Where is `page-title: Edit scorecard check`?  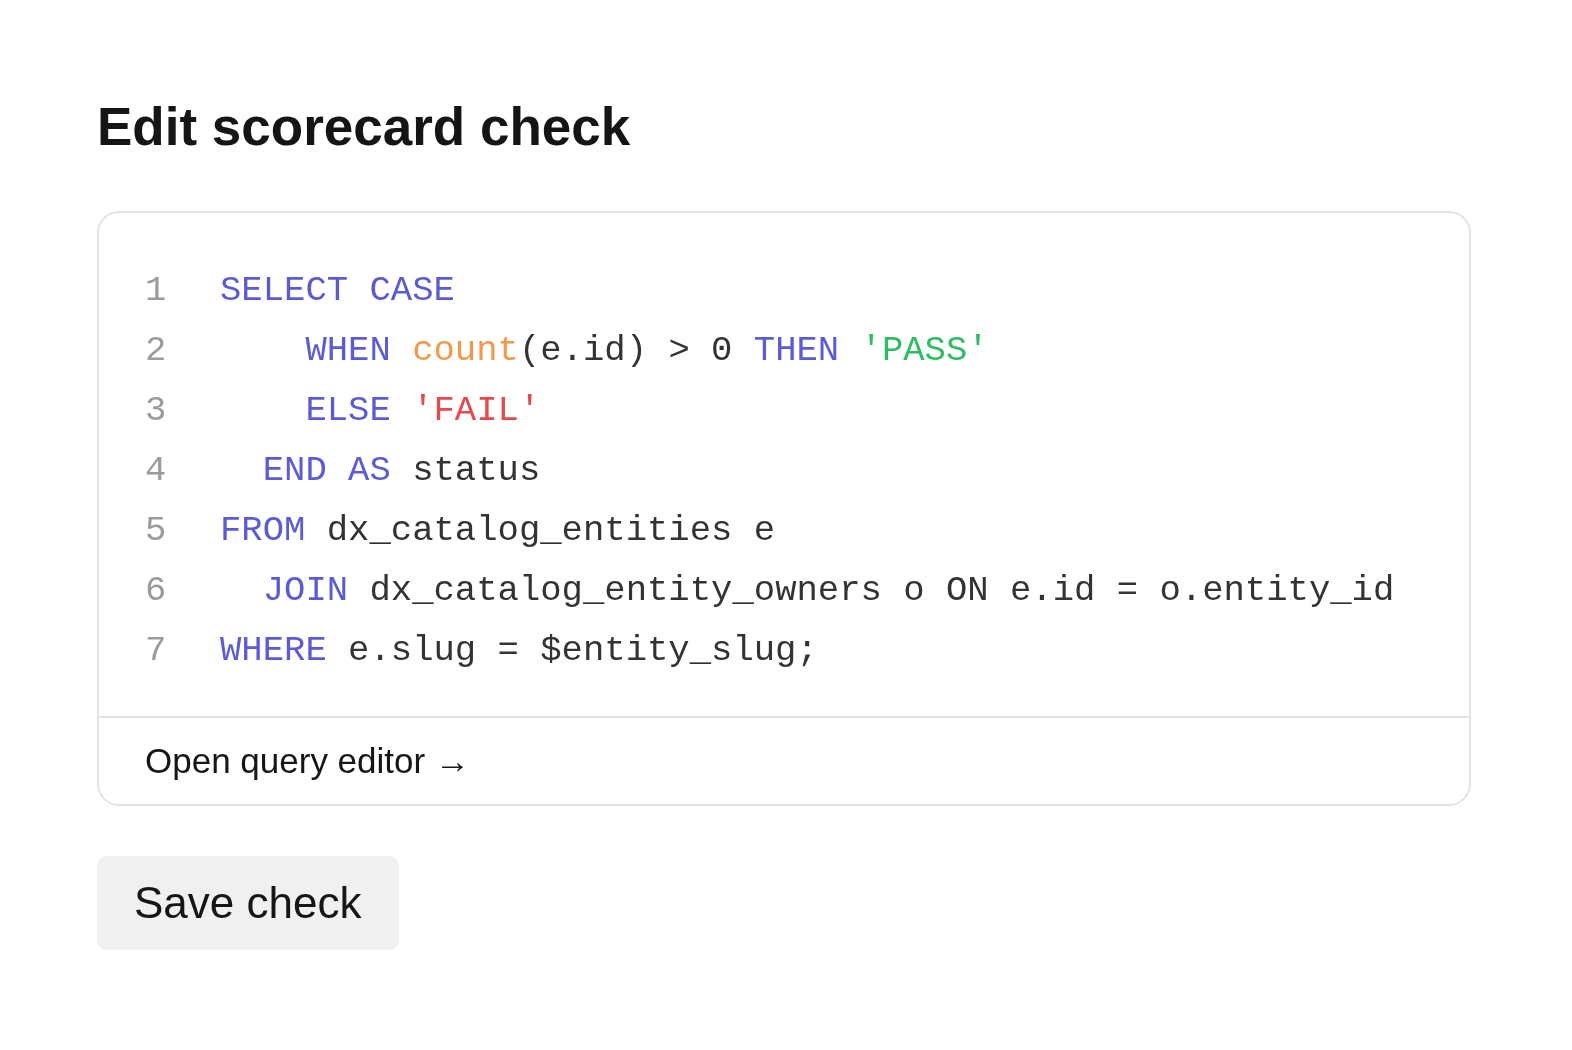
page-title: Edit scorecard check is located at coordinates (364, 127).